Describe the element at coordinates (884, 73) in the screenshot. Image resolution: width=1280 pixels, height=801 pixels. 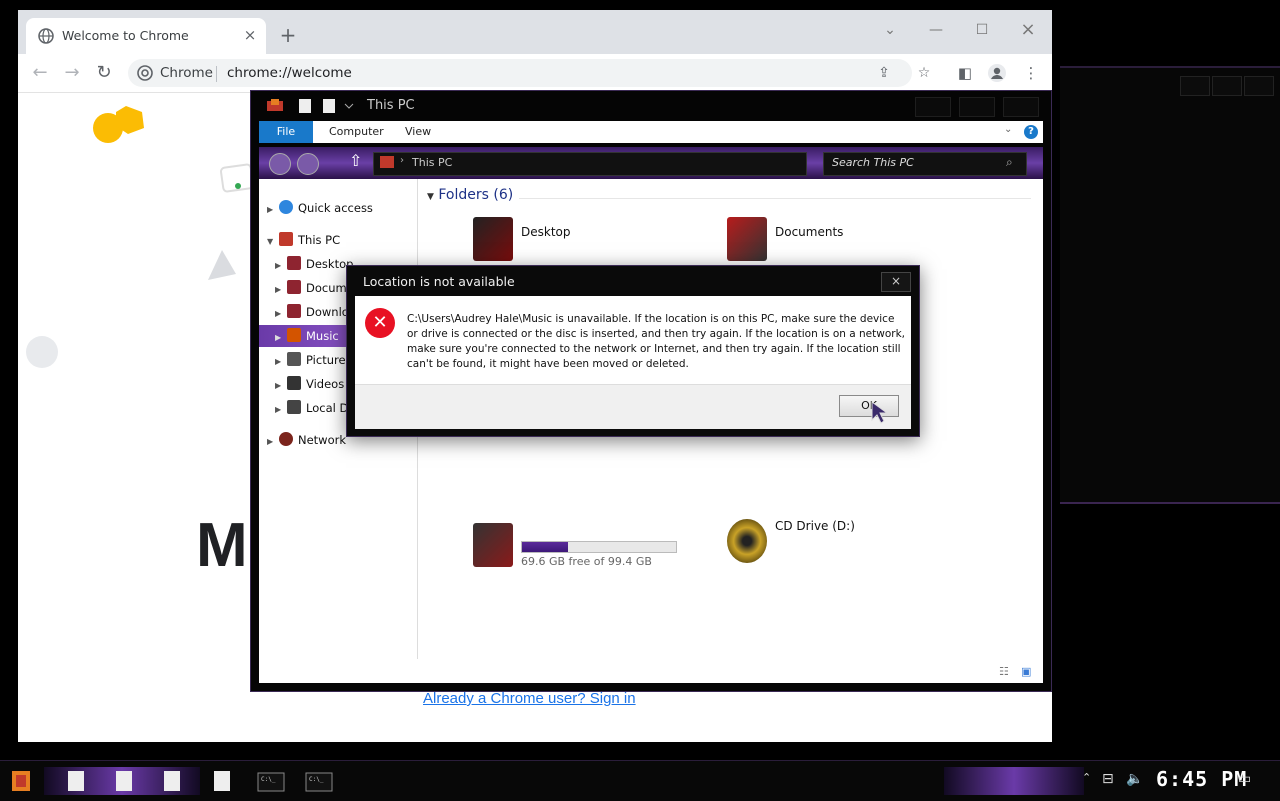
I see `share-icon: ⇪` at that location.